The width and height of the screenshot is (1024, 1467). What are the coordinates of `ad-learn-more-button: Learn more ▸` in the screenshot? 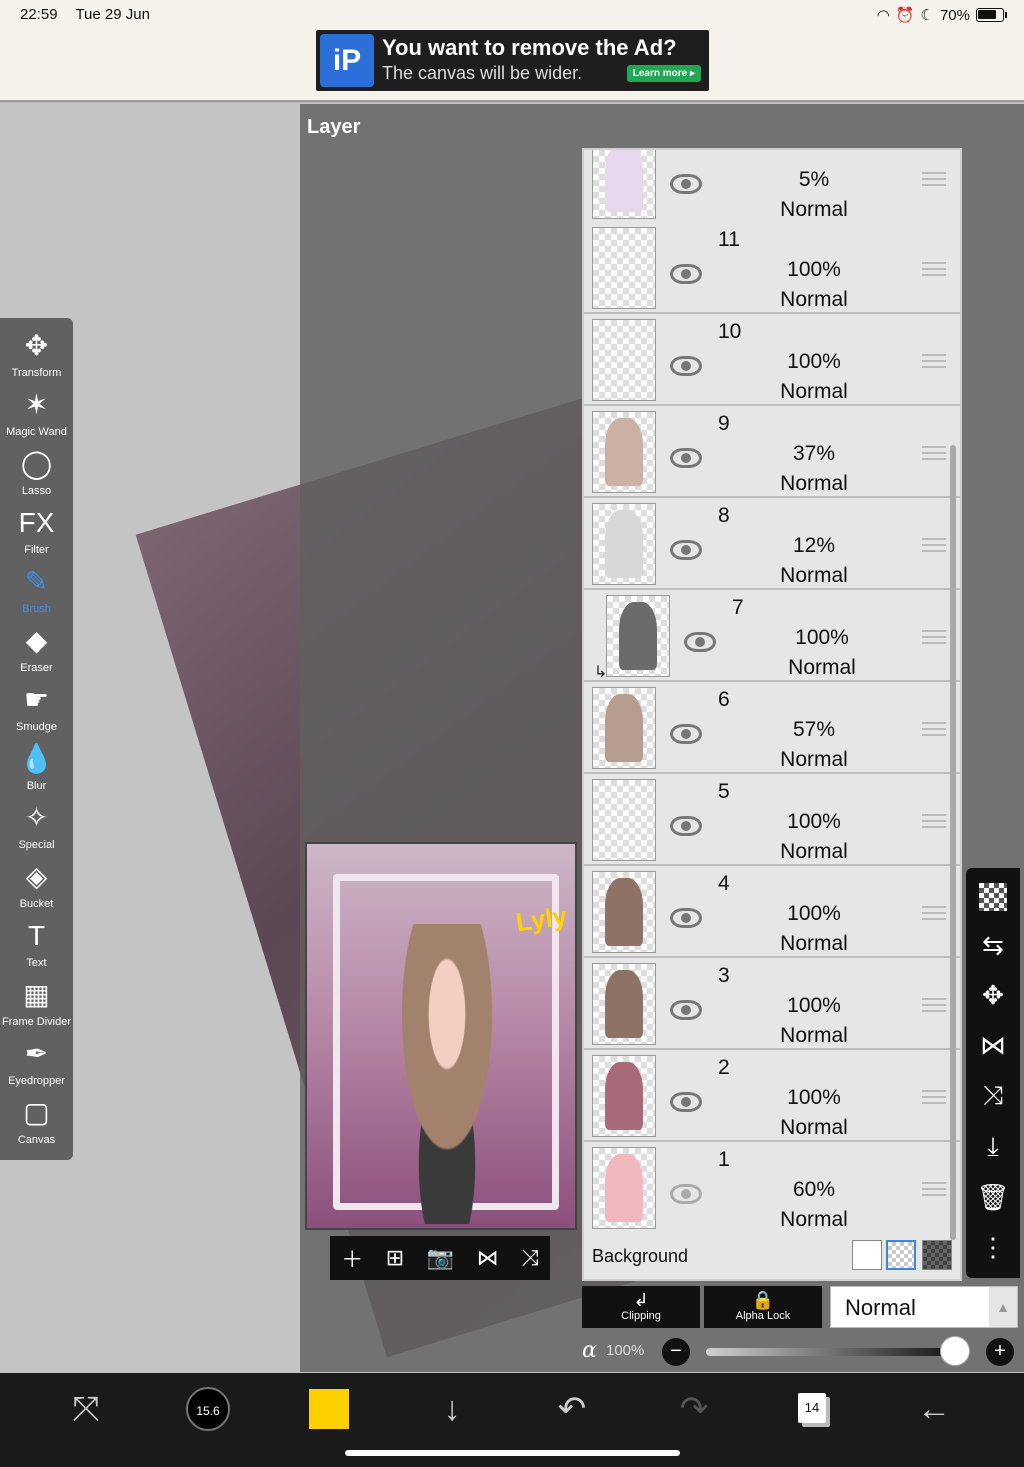 It's located at (663, 73).